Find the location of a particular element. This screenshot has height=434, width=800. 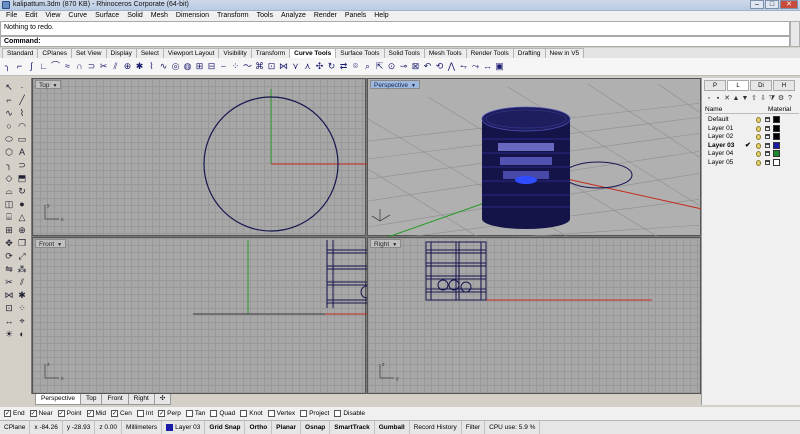

menu-solid: Solid is located at coordinates (135, 16).